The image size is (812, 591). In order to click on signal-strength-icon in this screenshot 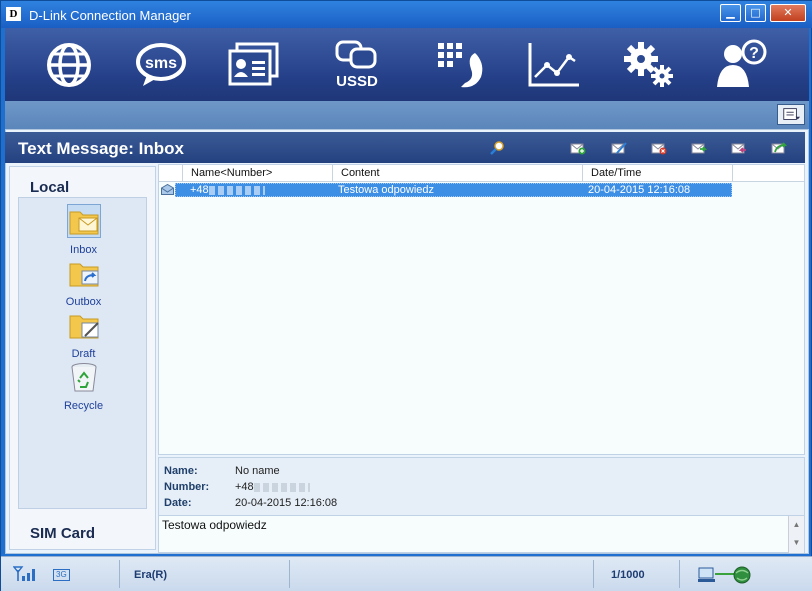, I will do `click(24, 573)`.